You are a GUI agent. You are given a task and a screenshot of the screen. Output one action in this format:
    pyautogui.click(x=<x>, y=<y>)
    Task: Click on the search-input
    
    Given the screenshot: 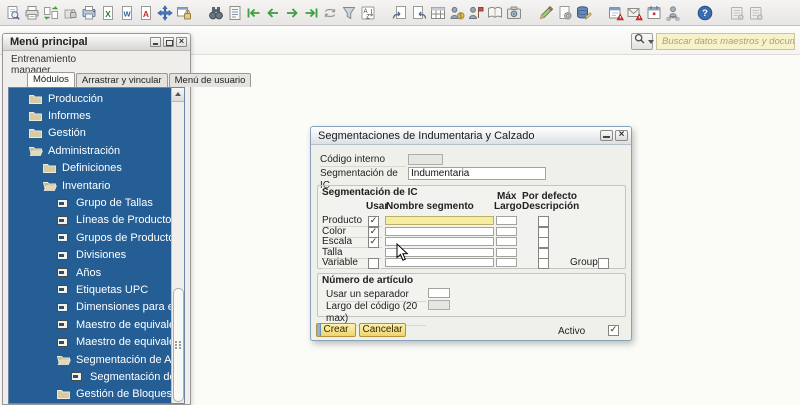 What is the action you would take?
    pyautogui.click(x=725, y=41)
    